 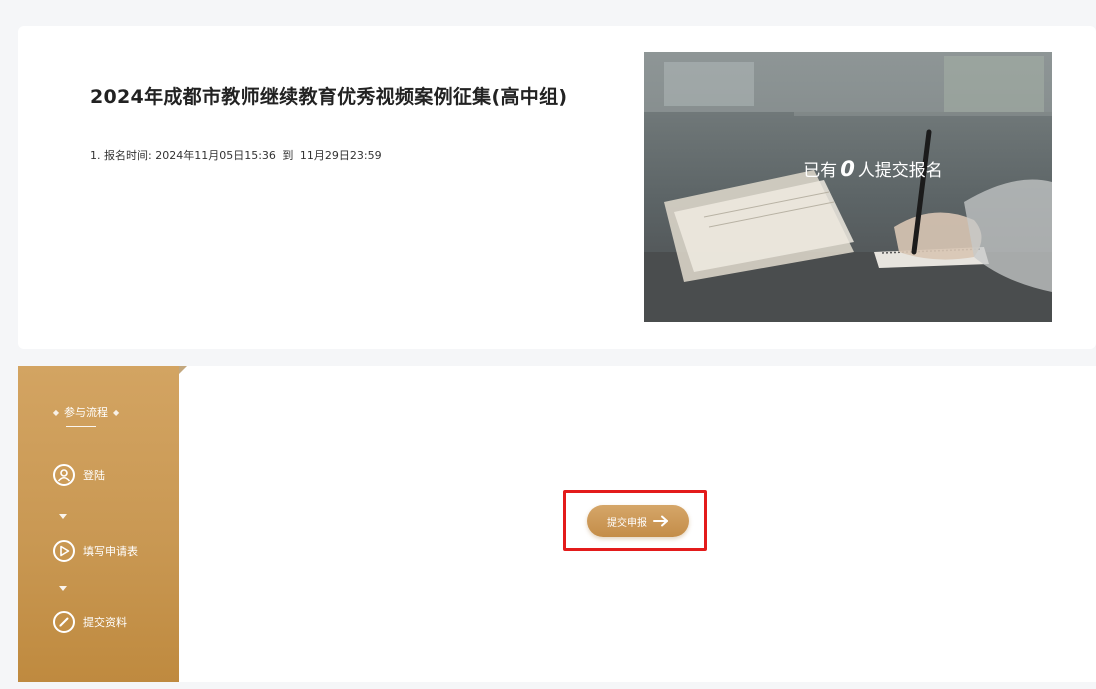 What do you see at coordinates (661, 521) in the screenshot?
I see `arrow-right-icon` at bounding box center [661, 521].